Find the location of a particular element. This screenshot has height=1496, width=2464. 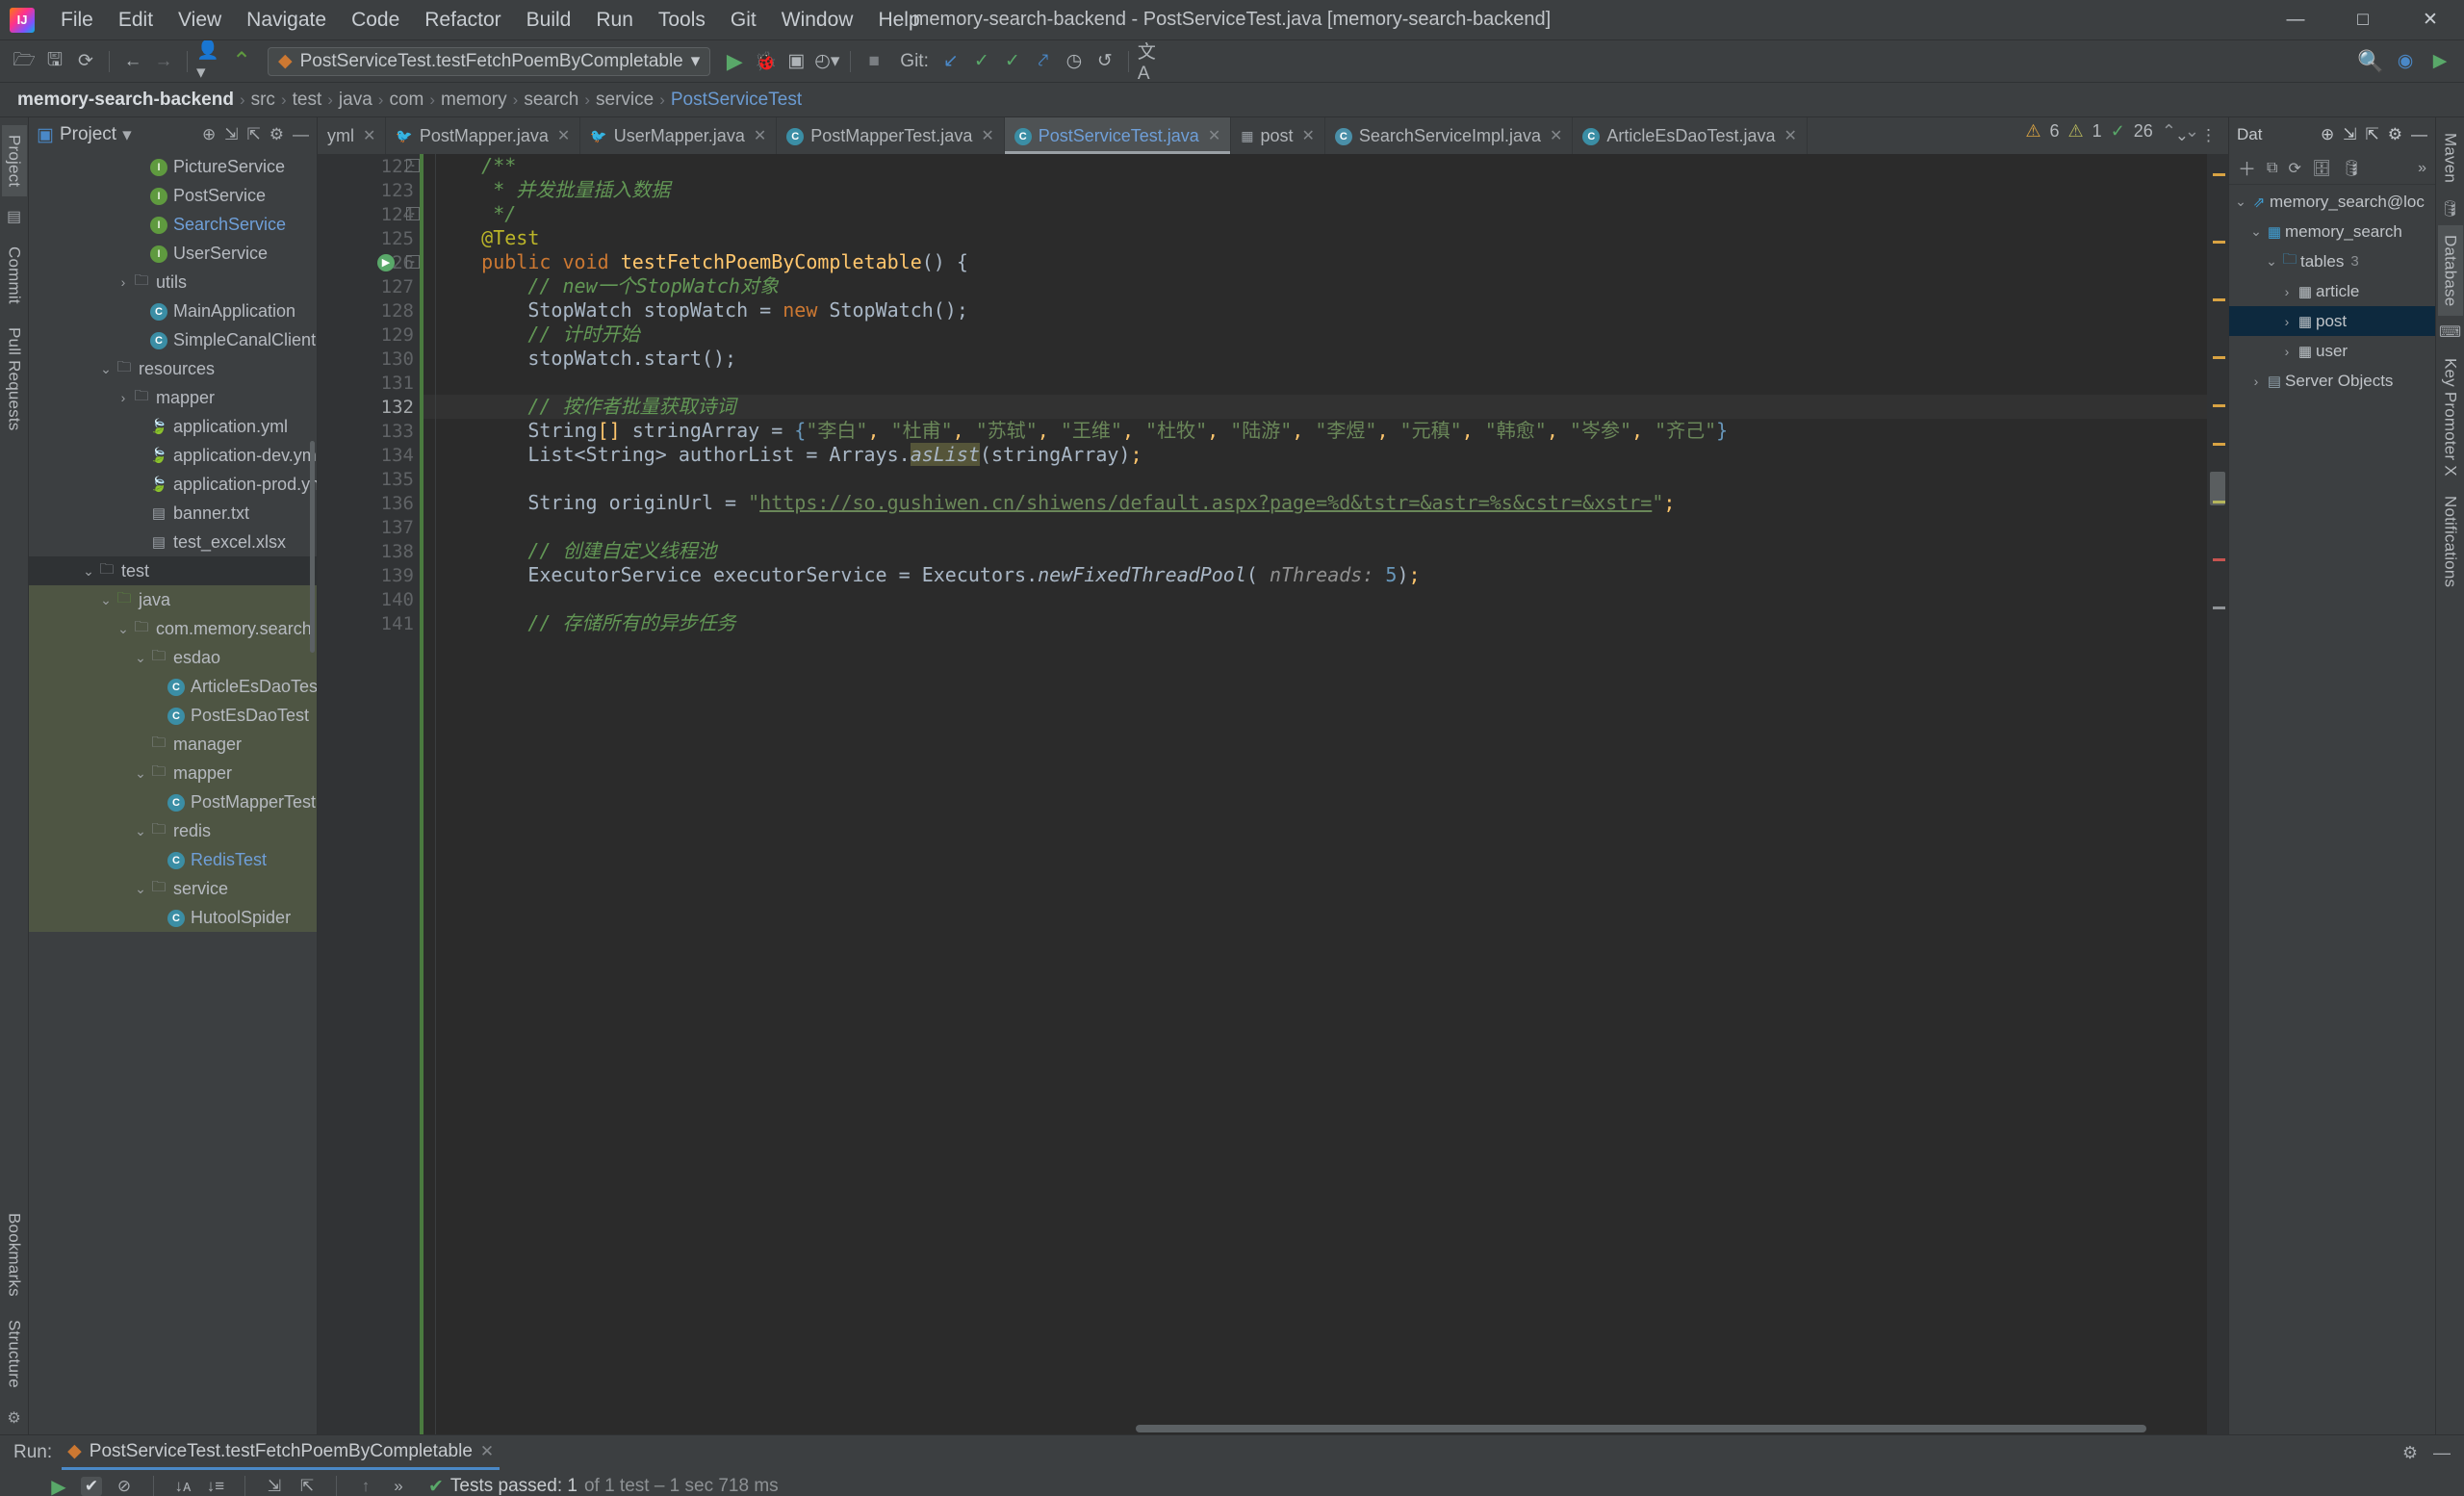

project-tree-item-application-yml: 🍃 application.yml is located at coordinates (173, 426).